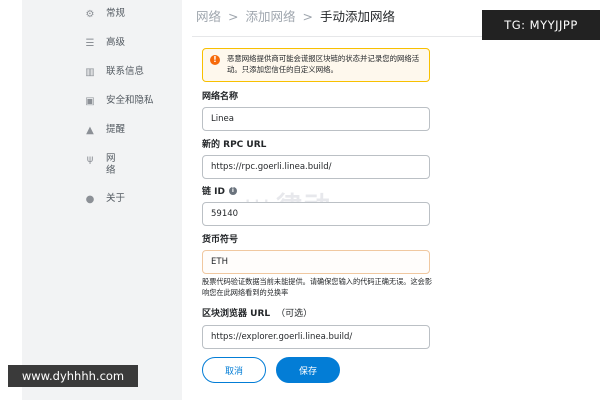 The height and width of the screenshot is (400, 600). I want to click on sliders-icon: ☰, so click(90, 43).